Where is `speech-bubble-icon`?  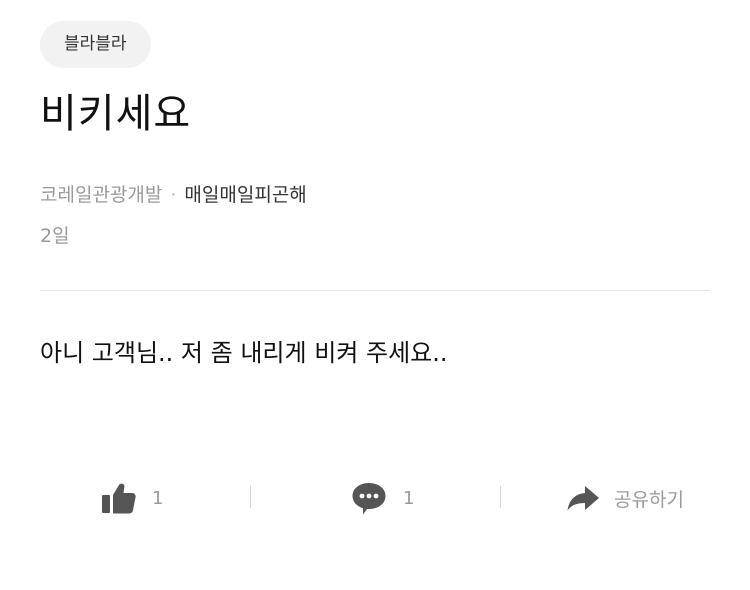 speech-bubble-icon is located at coordinates (369, 498).